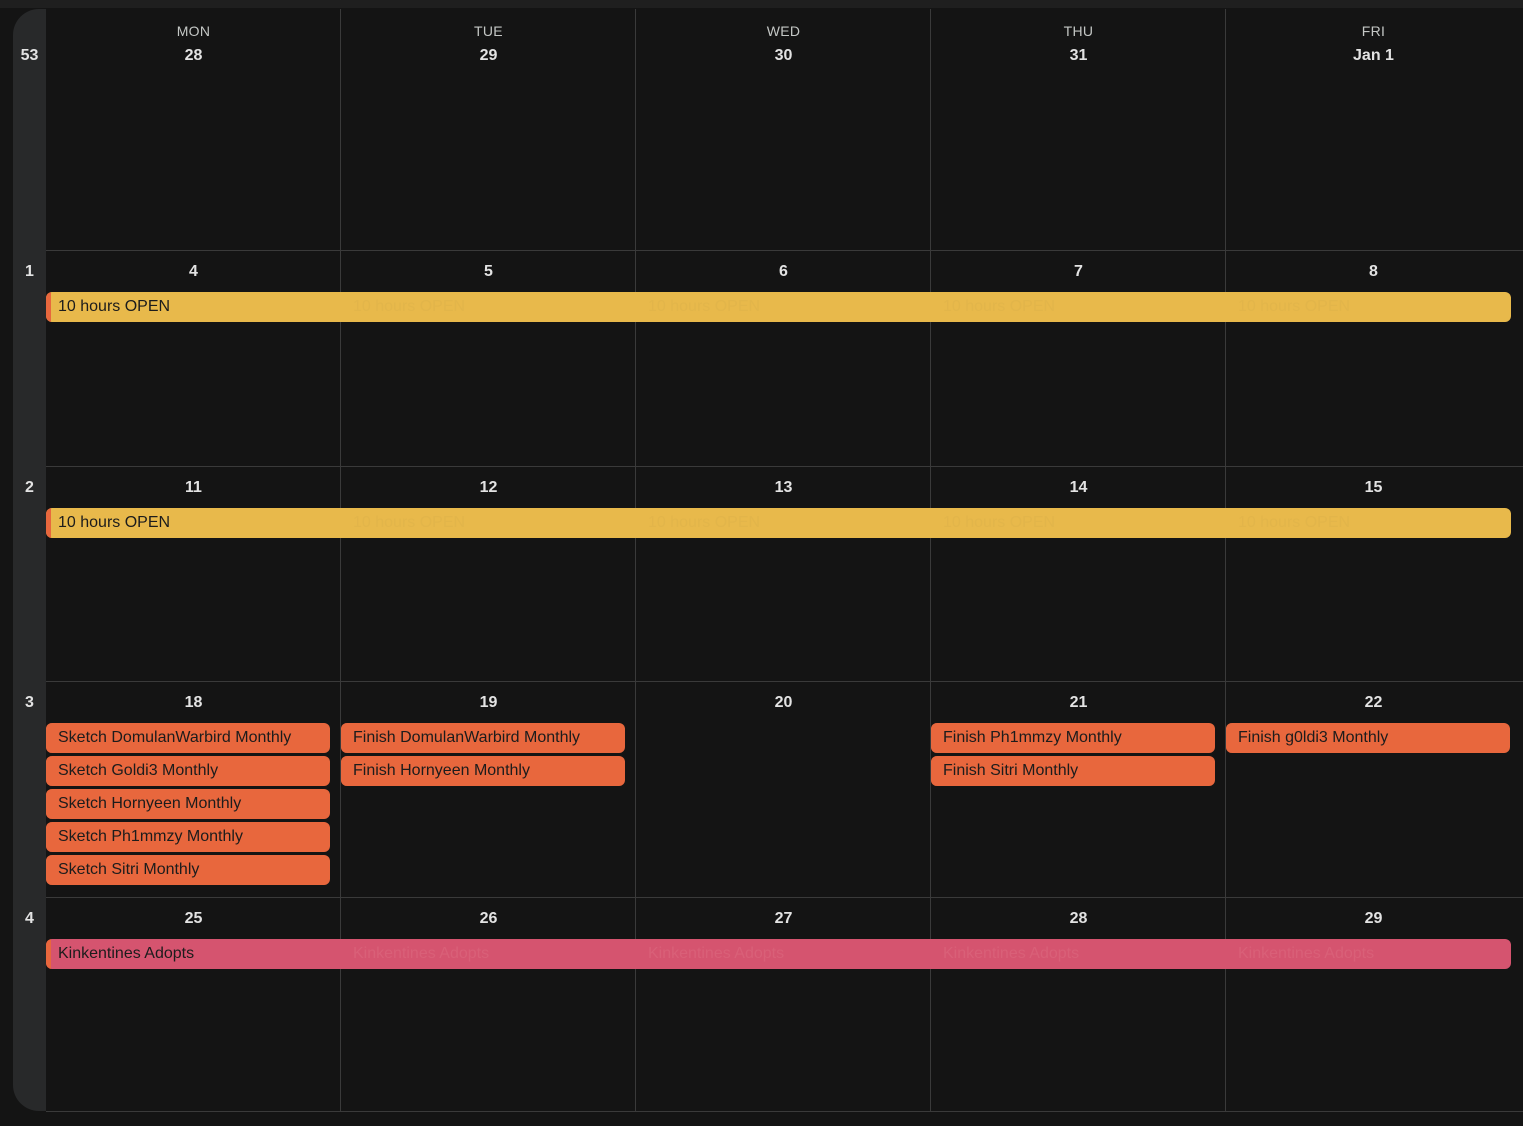  I want to click on day-number: 25, so click(193, 919).